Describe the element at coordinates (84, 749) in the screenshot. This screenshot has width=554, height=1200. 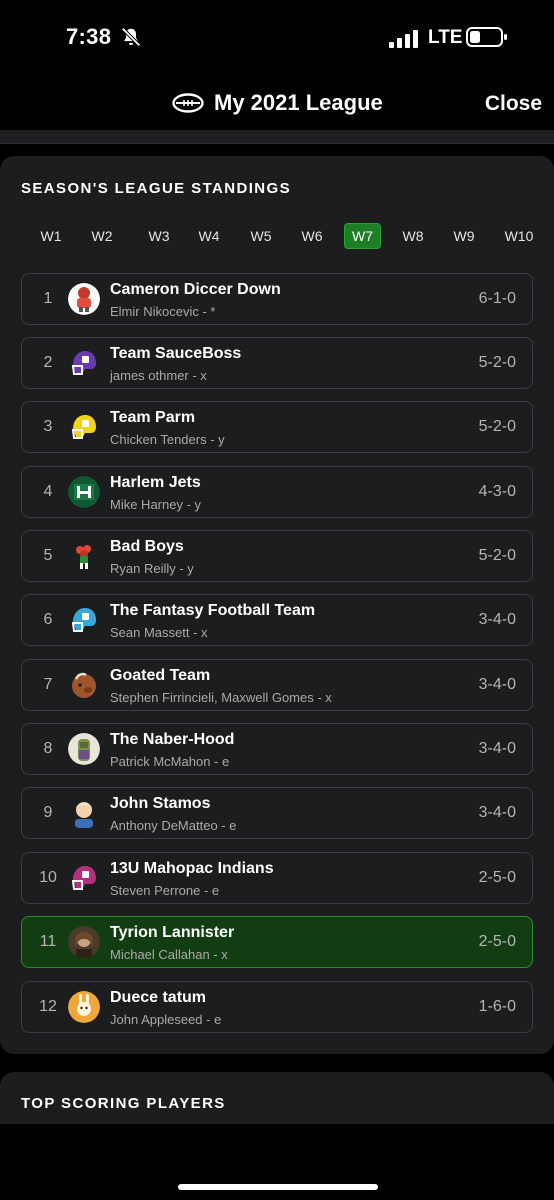
I see `character-avatar-icon` at that location.